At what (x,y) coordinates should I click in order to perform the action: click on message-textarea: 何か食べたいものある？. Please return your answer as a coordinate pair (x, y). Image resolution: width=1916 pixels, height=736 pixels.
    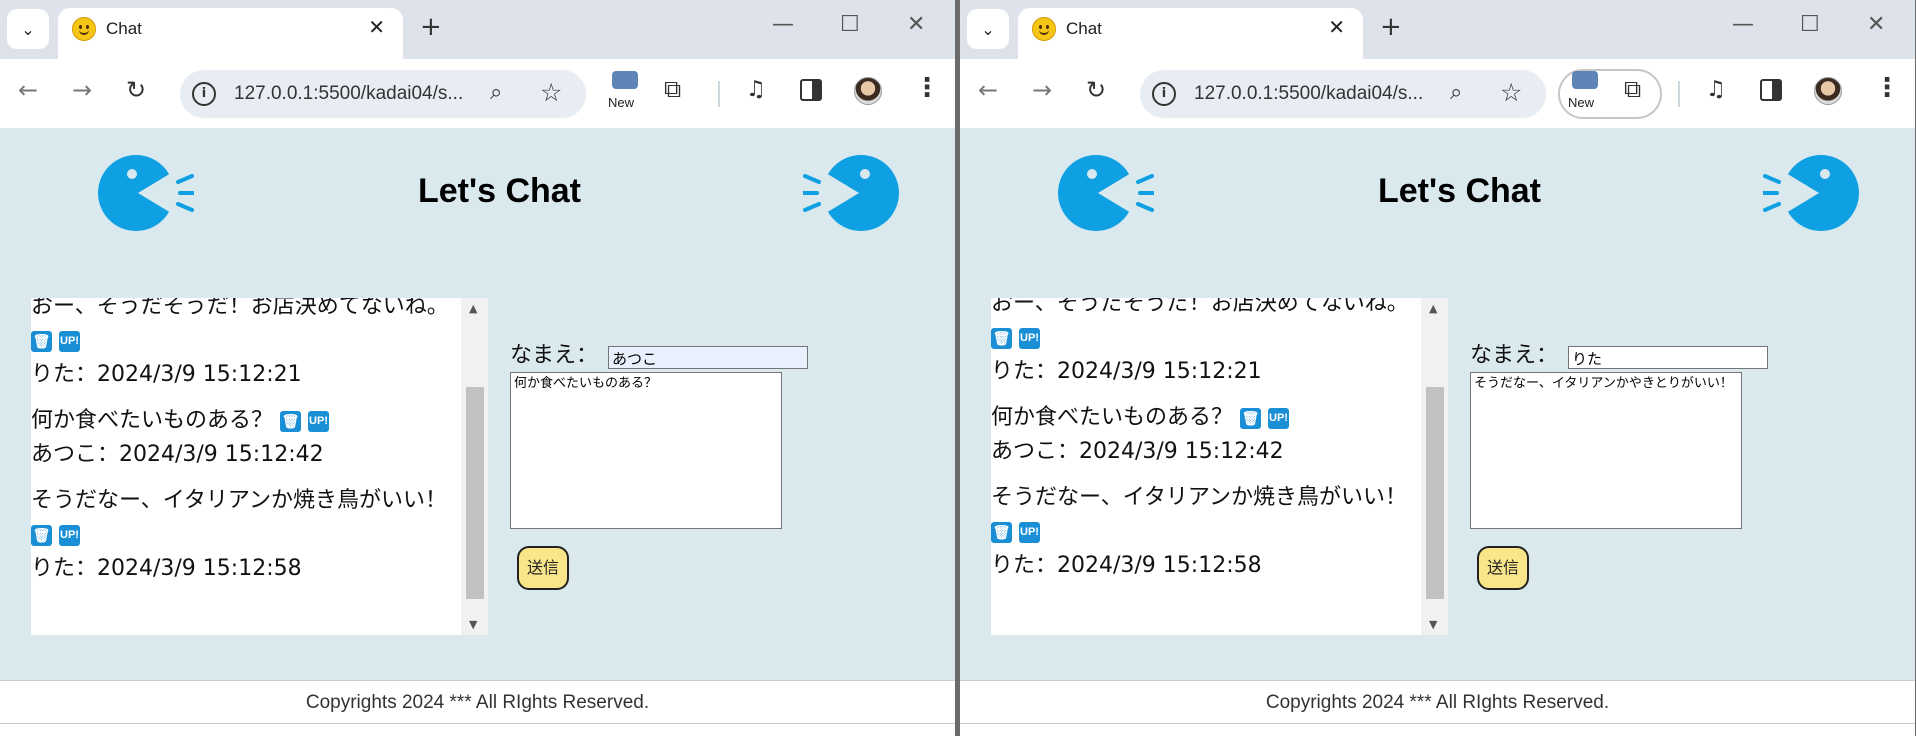
    Looking at the image, I should click on (646, 450).